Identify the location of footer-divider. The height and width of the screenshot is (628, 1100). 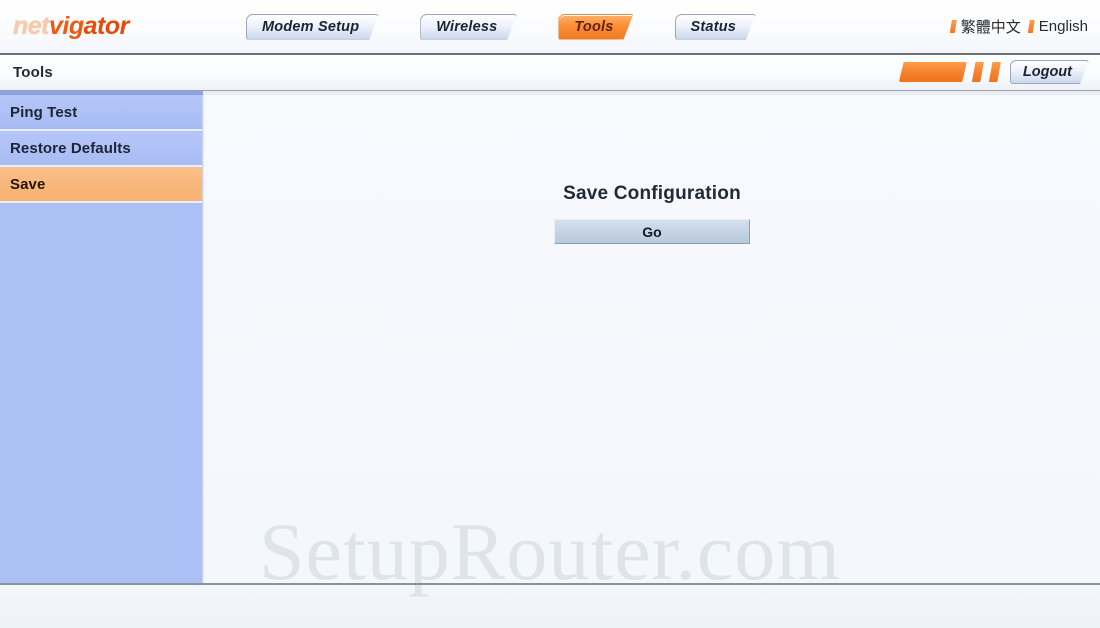
(550, 584).